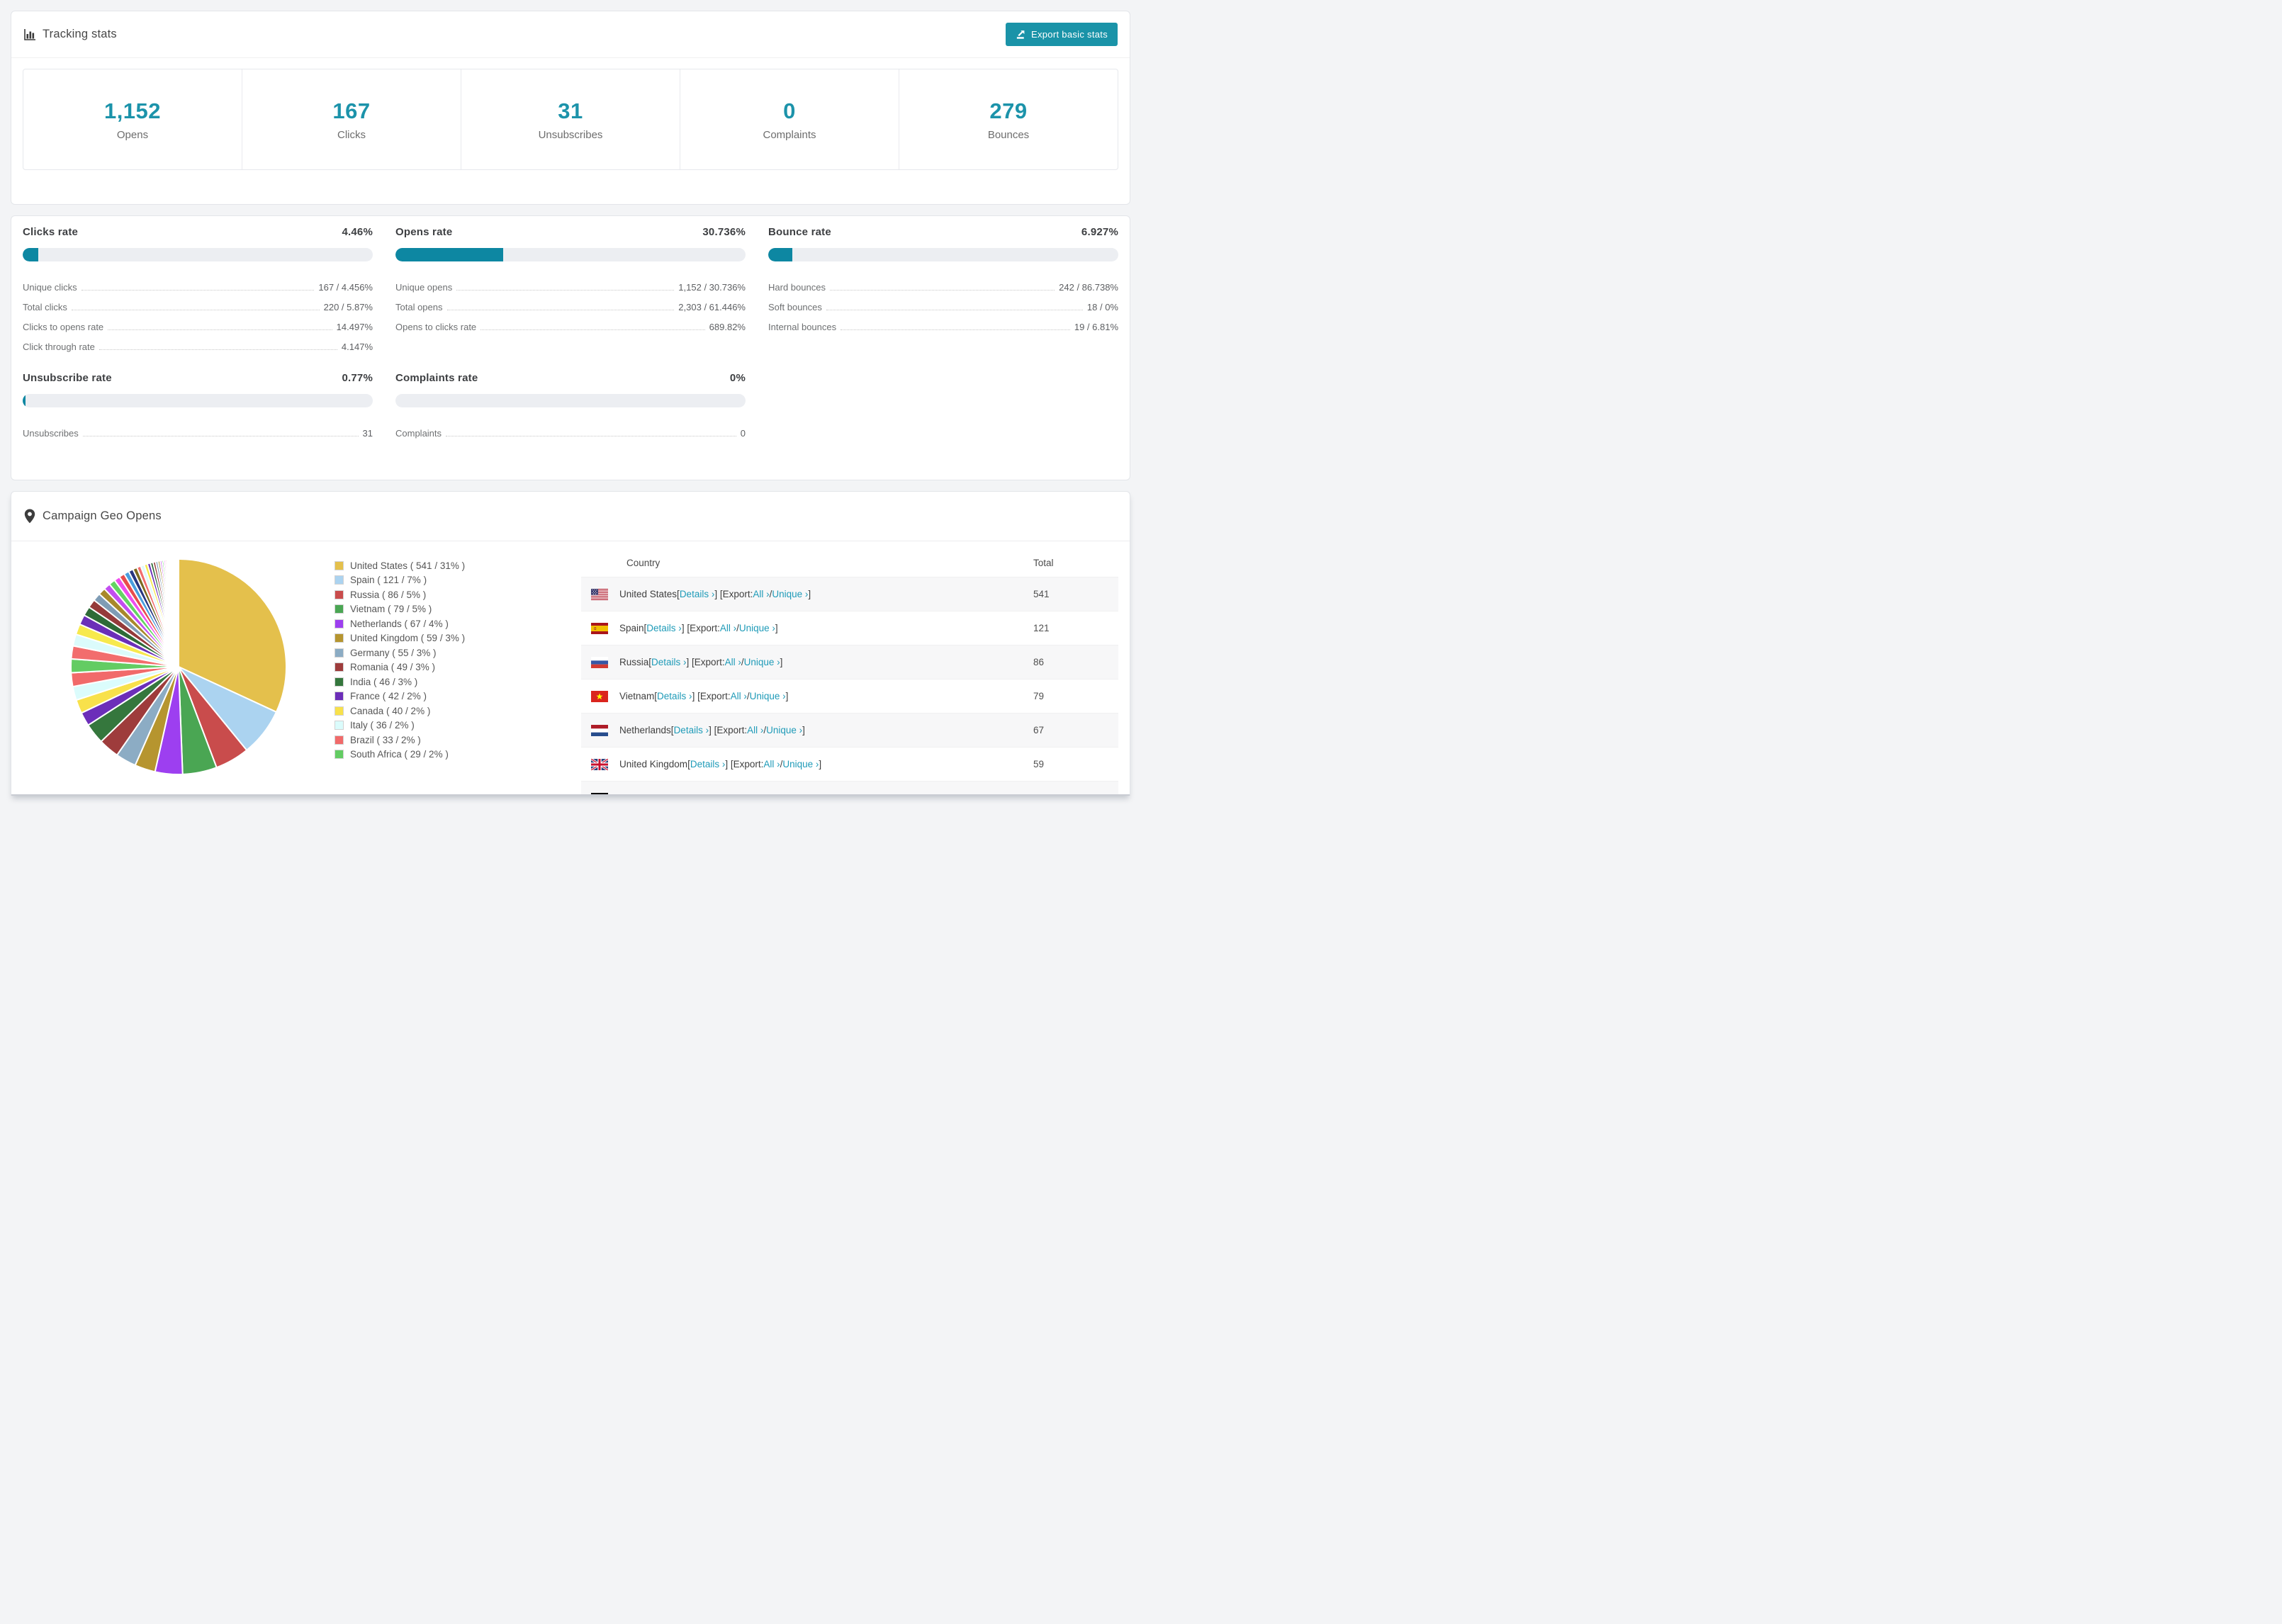 This screenshot has width=2282, height=1624. Describe the element at coordinates (384, 682) in the screenshot. I see `legend-label: India ( 46 / 3% )` at that location.